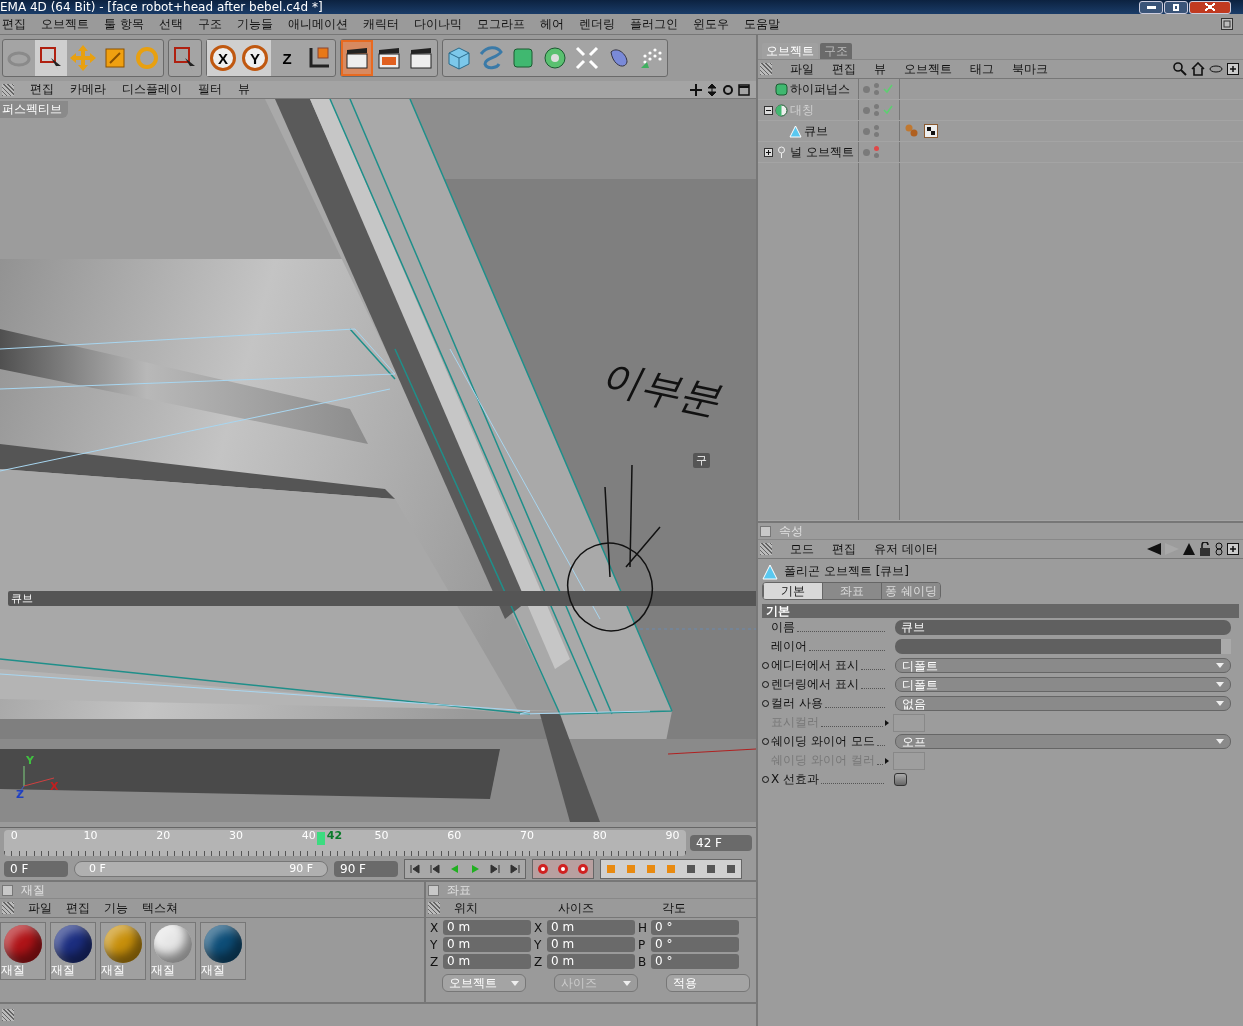 This screenshot has height=1026, width=1243. What do you see at coordinates (320, 838) in the screenshot?
I see `playhead-marker` at bounding box center [320, 838].